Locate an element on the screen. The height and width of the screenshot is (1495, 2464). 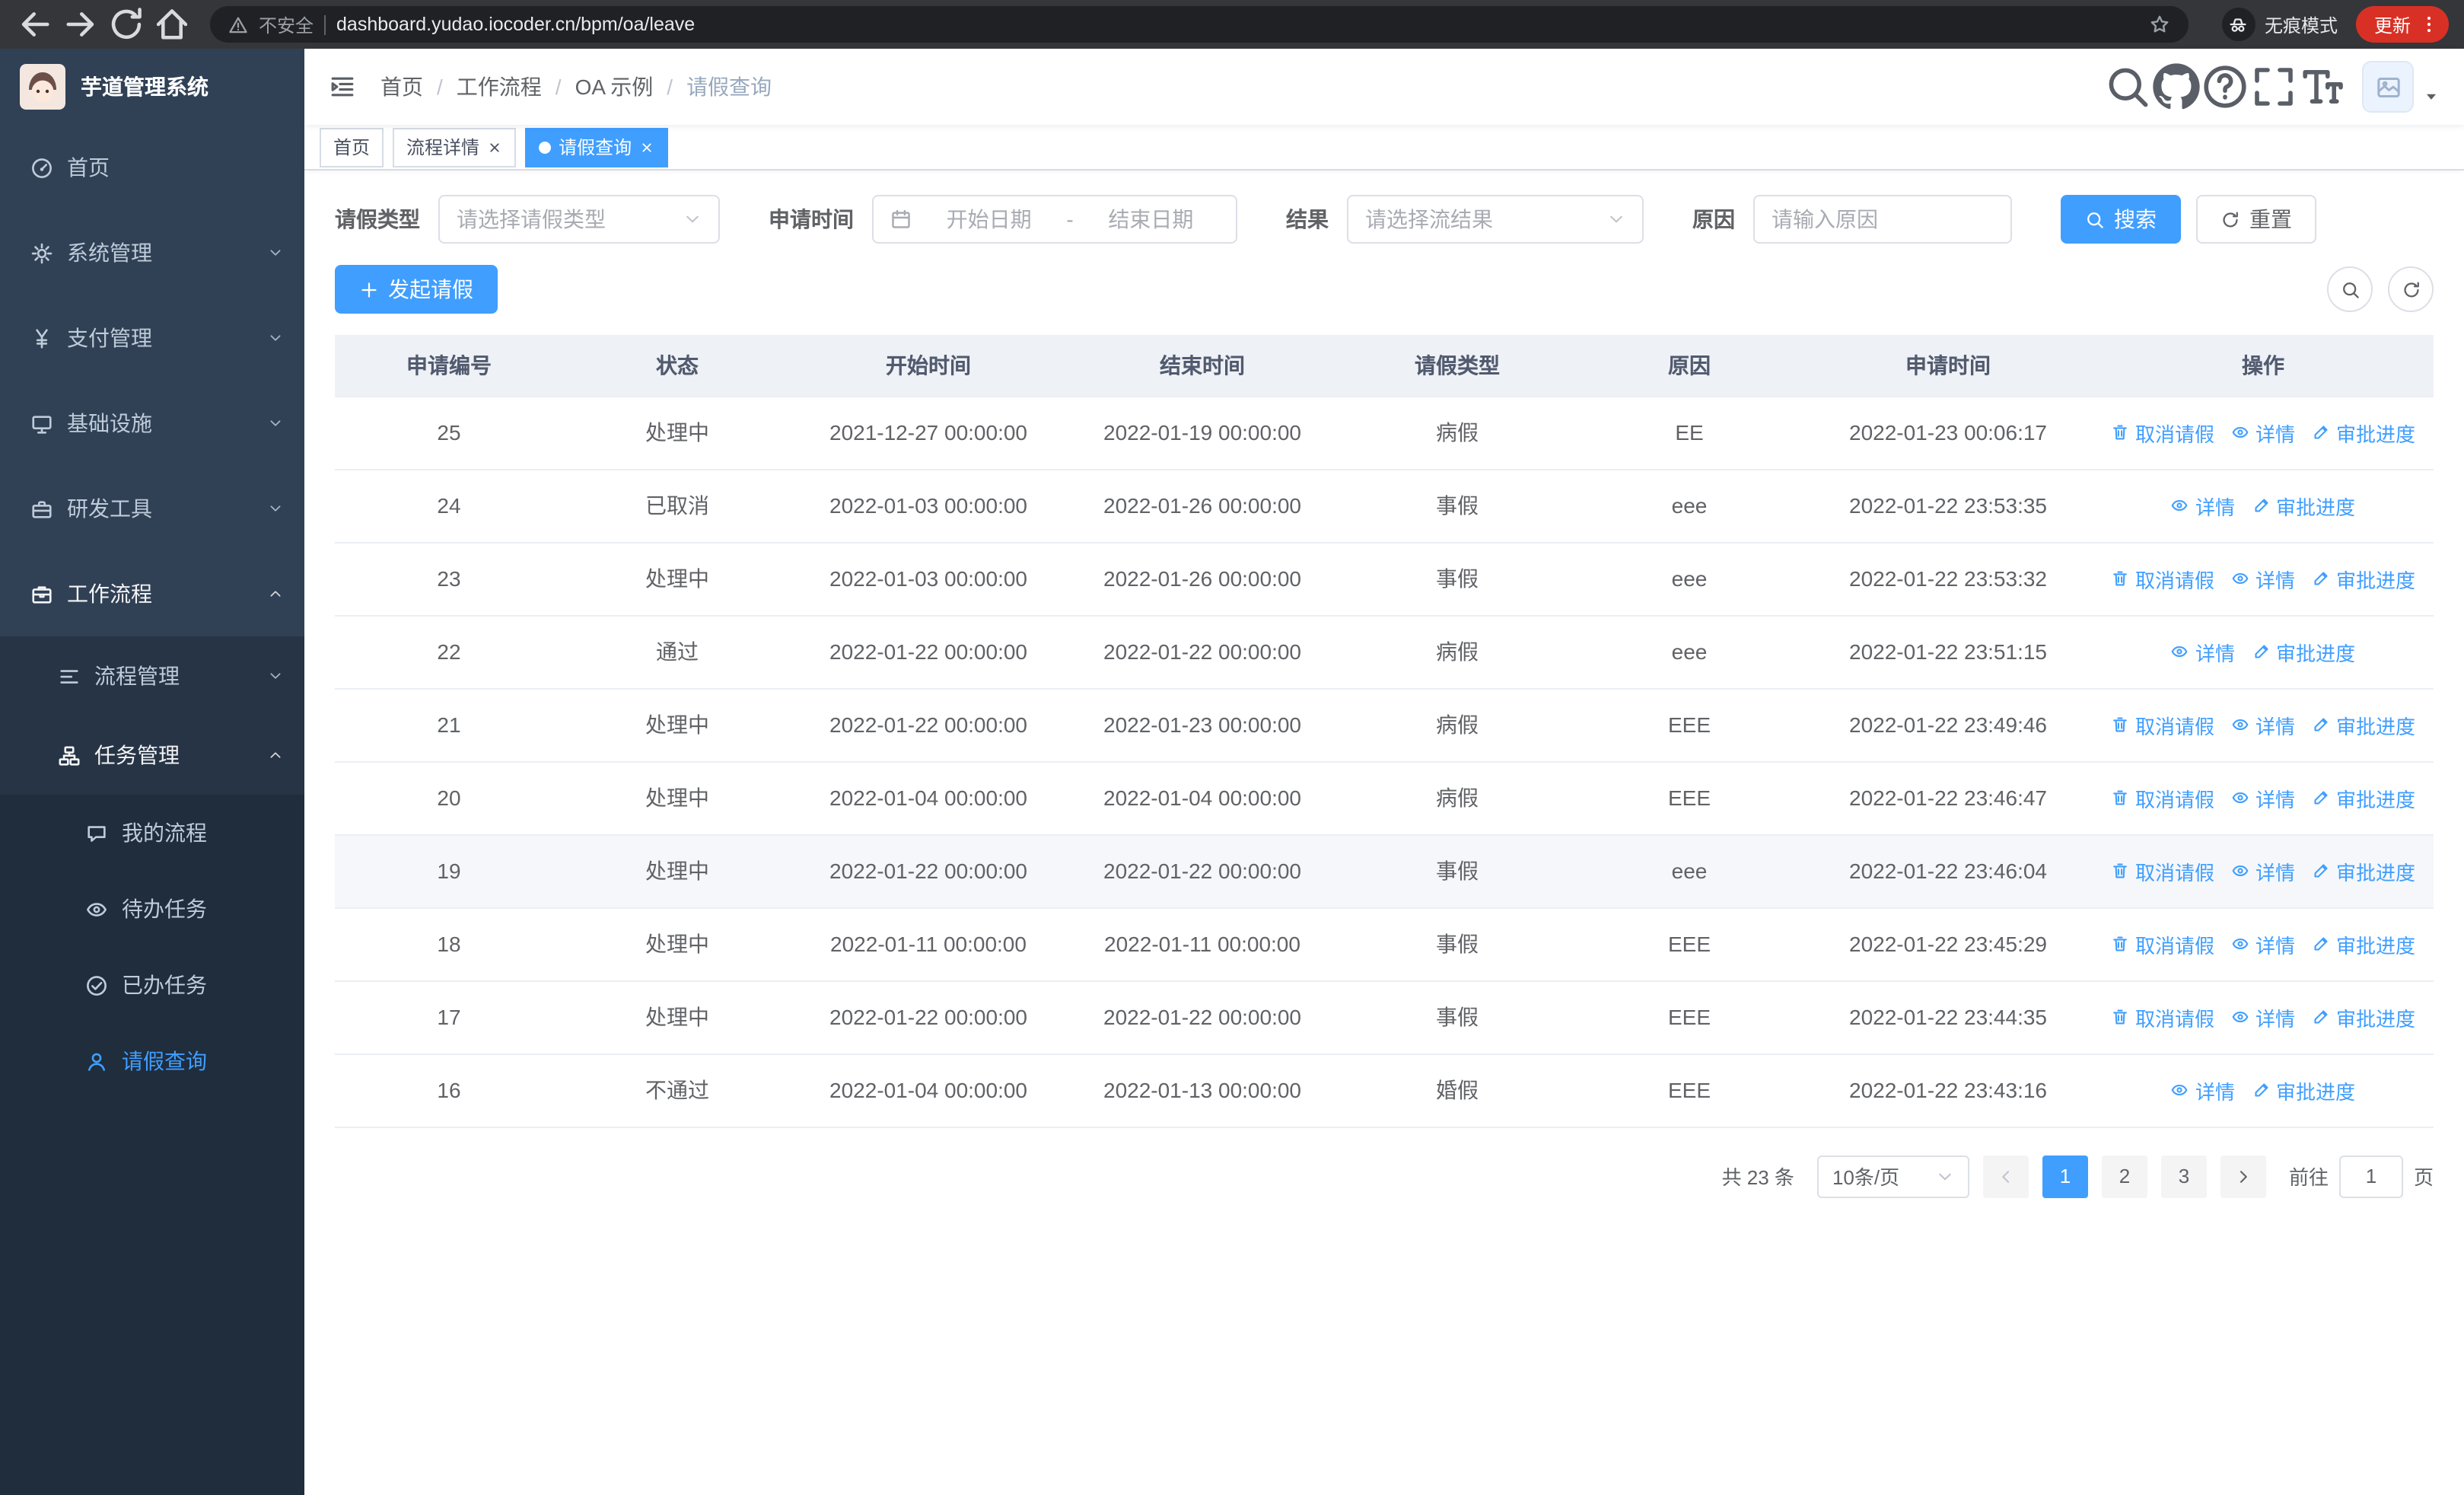
warning-icon is located at coordinates (238, 24).